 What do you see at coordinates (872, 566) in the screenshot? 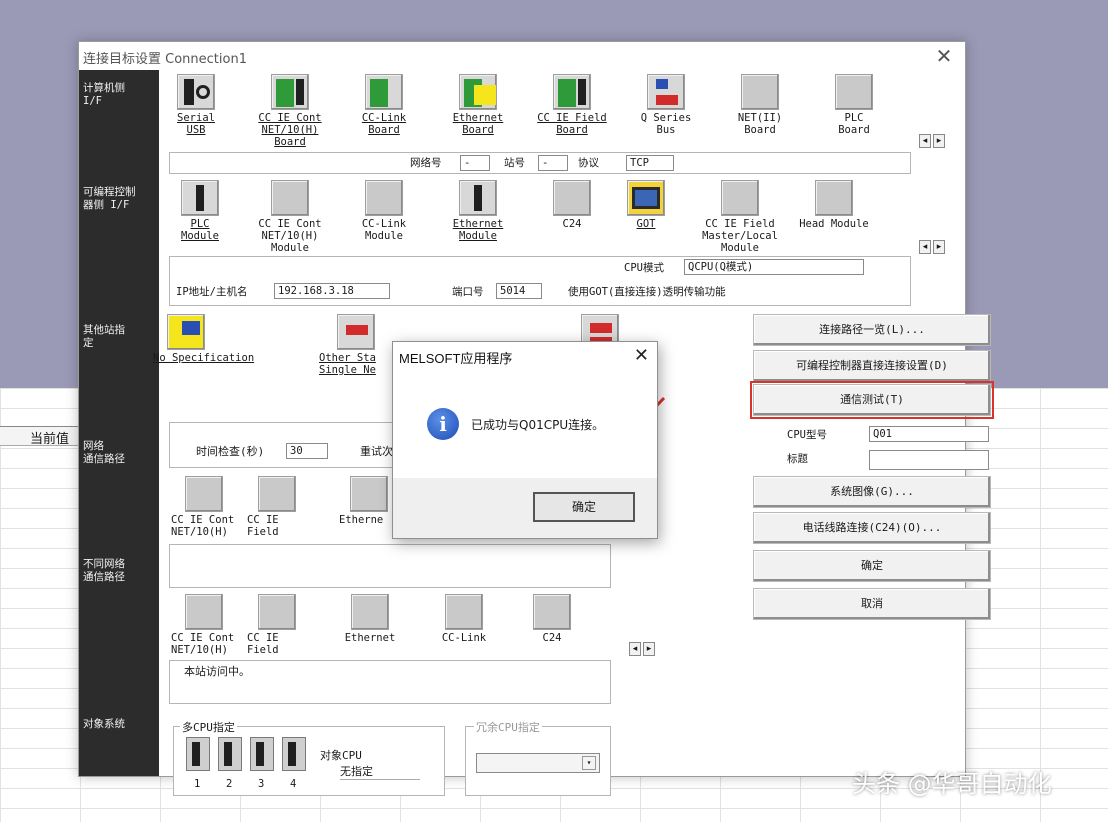
I see `ok-button: 确定` at bounding box center [872, 566].